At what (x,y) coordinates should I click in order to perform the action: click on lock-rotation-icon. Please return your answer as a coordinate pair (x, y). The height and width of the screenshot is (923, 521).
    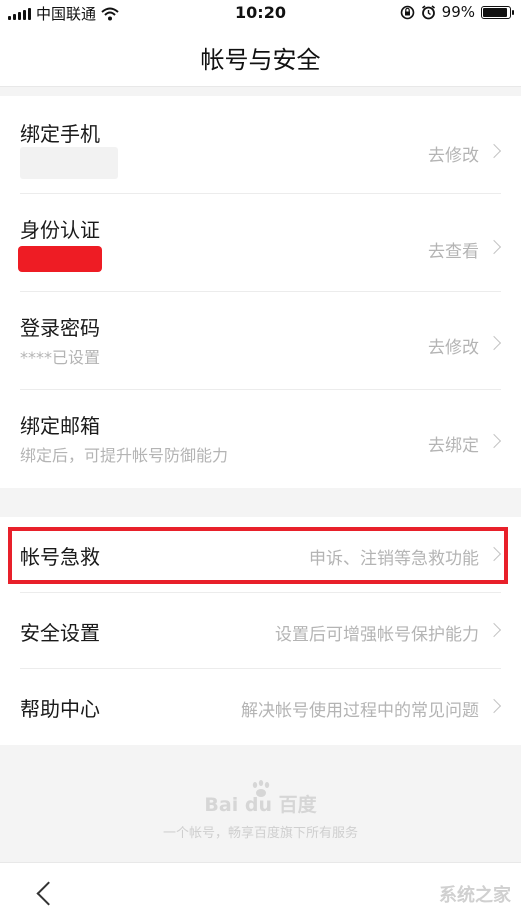
    Looking at the image, I should click on (407, 12).